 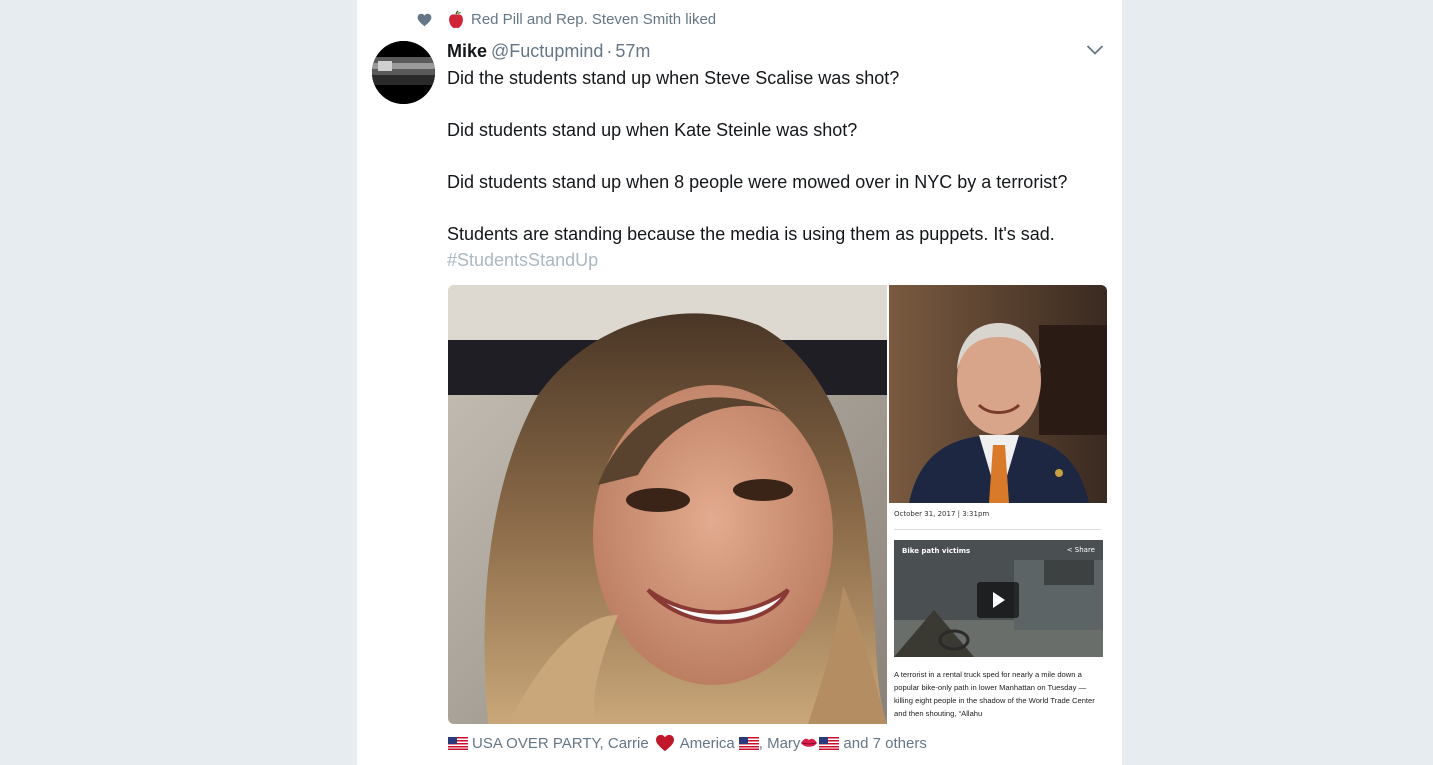 I want to click on likers-others: and 7 others, so click(x=884, y=743).